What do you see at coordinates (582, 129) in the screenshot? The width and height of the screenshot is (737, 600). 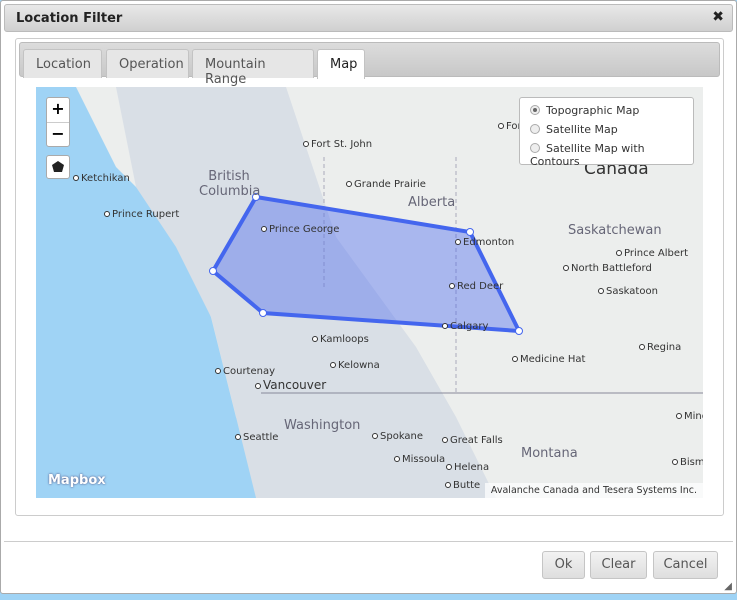 I see `layer-label: Satellite Map` at bounding box center [582, 129].